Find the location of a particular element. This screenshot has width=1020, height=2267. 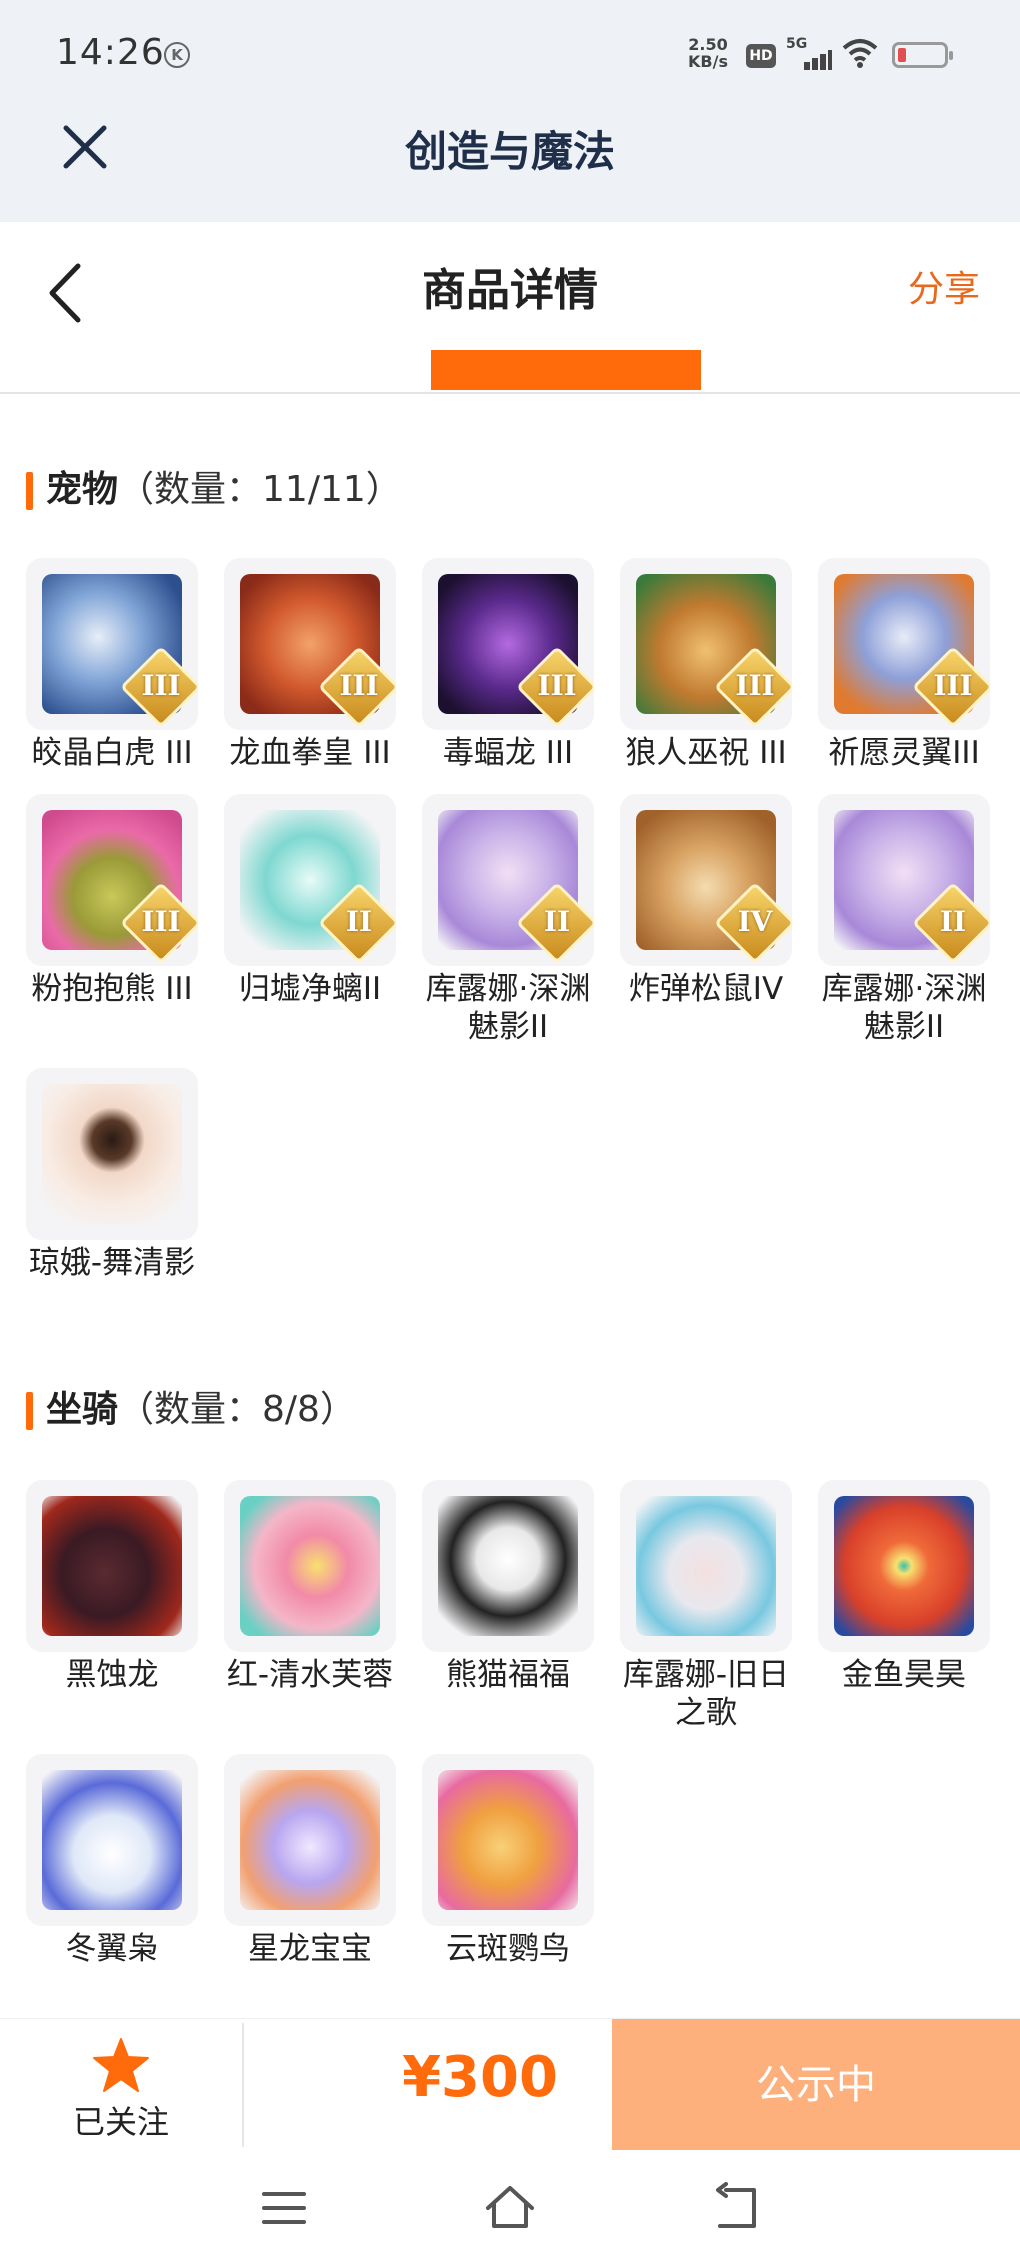

pet-item: 琼娥-舞清影 is located at coordinates (112, 1175).